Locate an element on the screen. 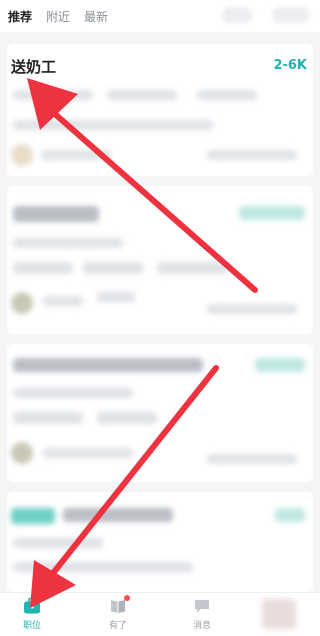  top-tab-bar: 推荐 附近 最新 is located at coordinates (160, 16).